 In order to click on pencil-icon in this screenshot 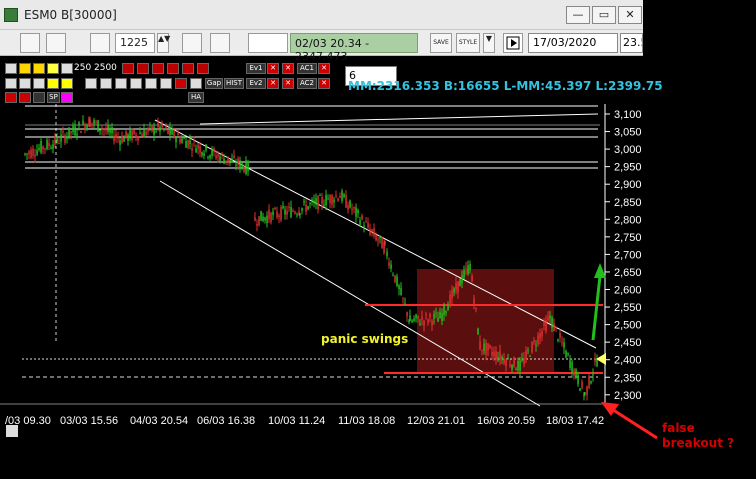, I will do `click(11, 68)`.